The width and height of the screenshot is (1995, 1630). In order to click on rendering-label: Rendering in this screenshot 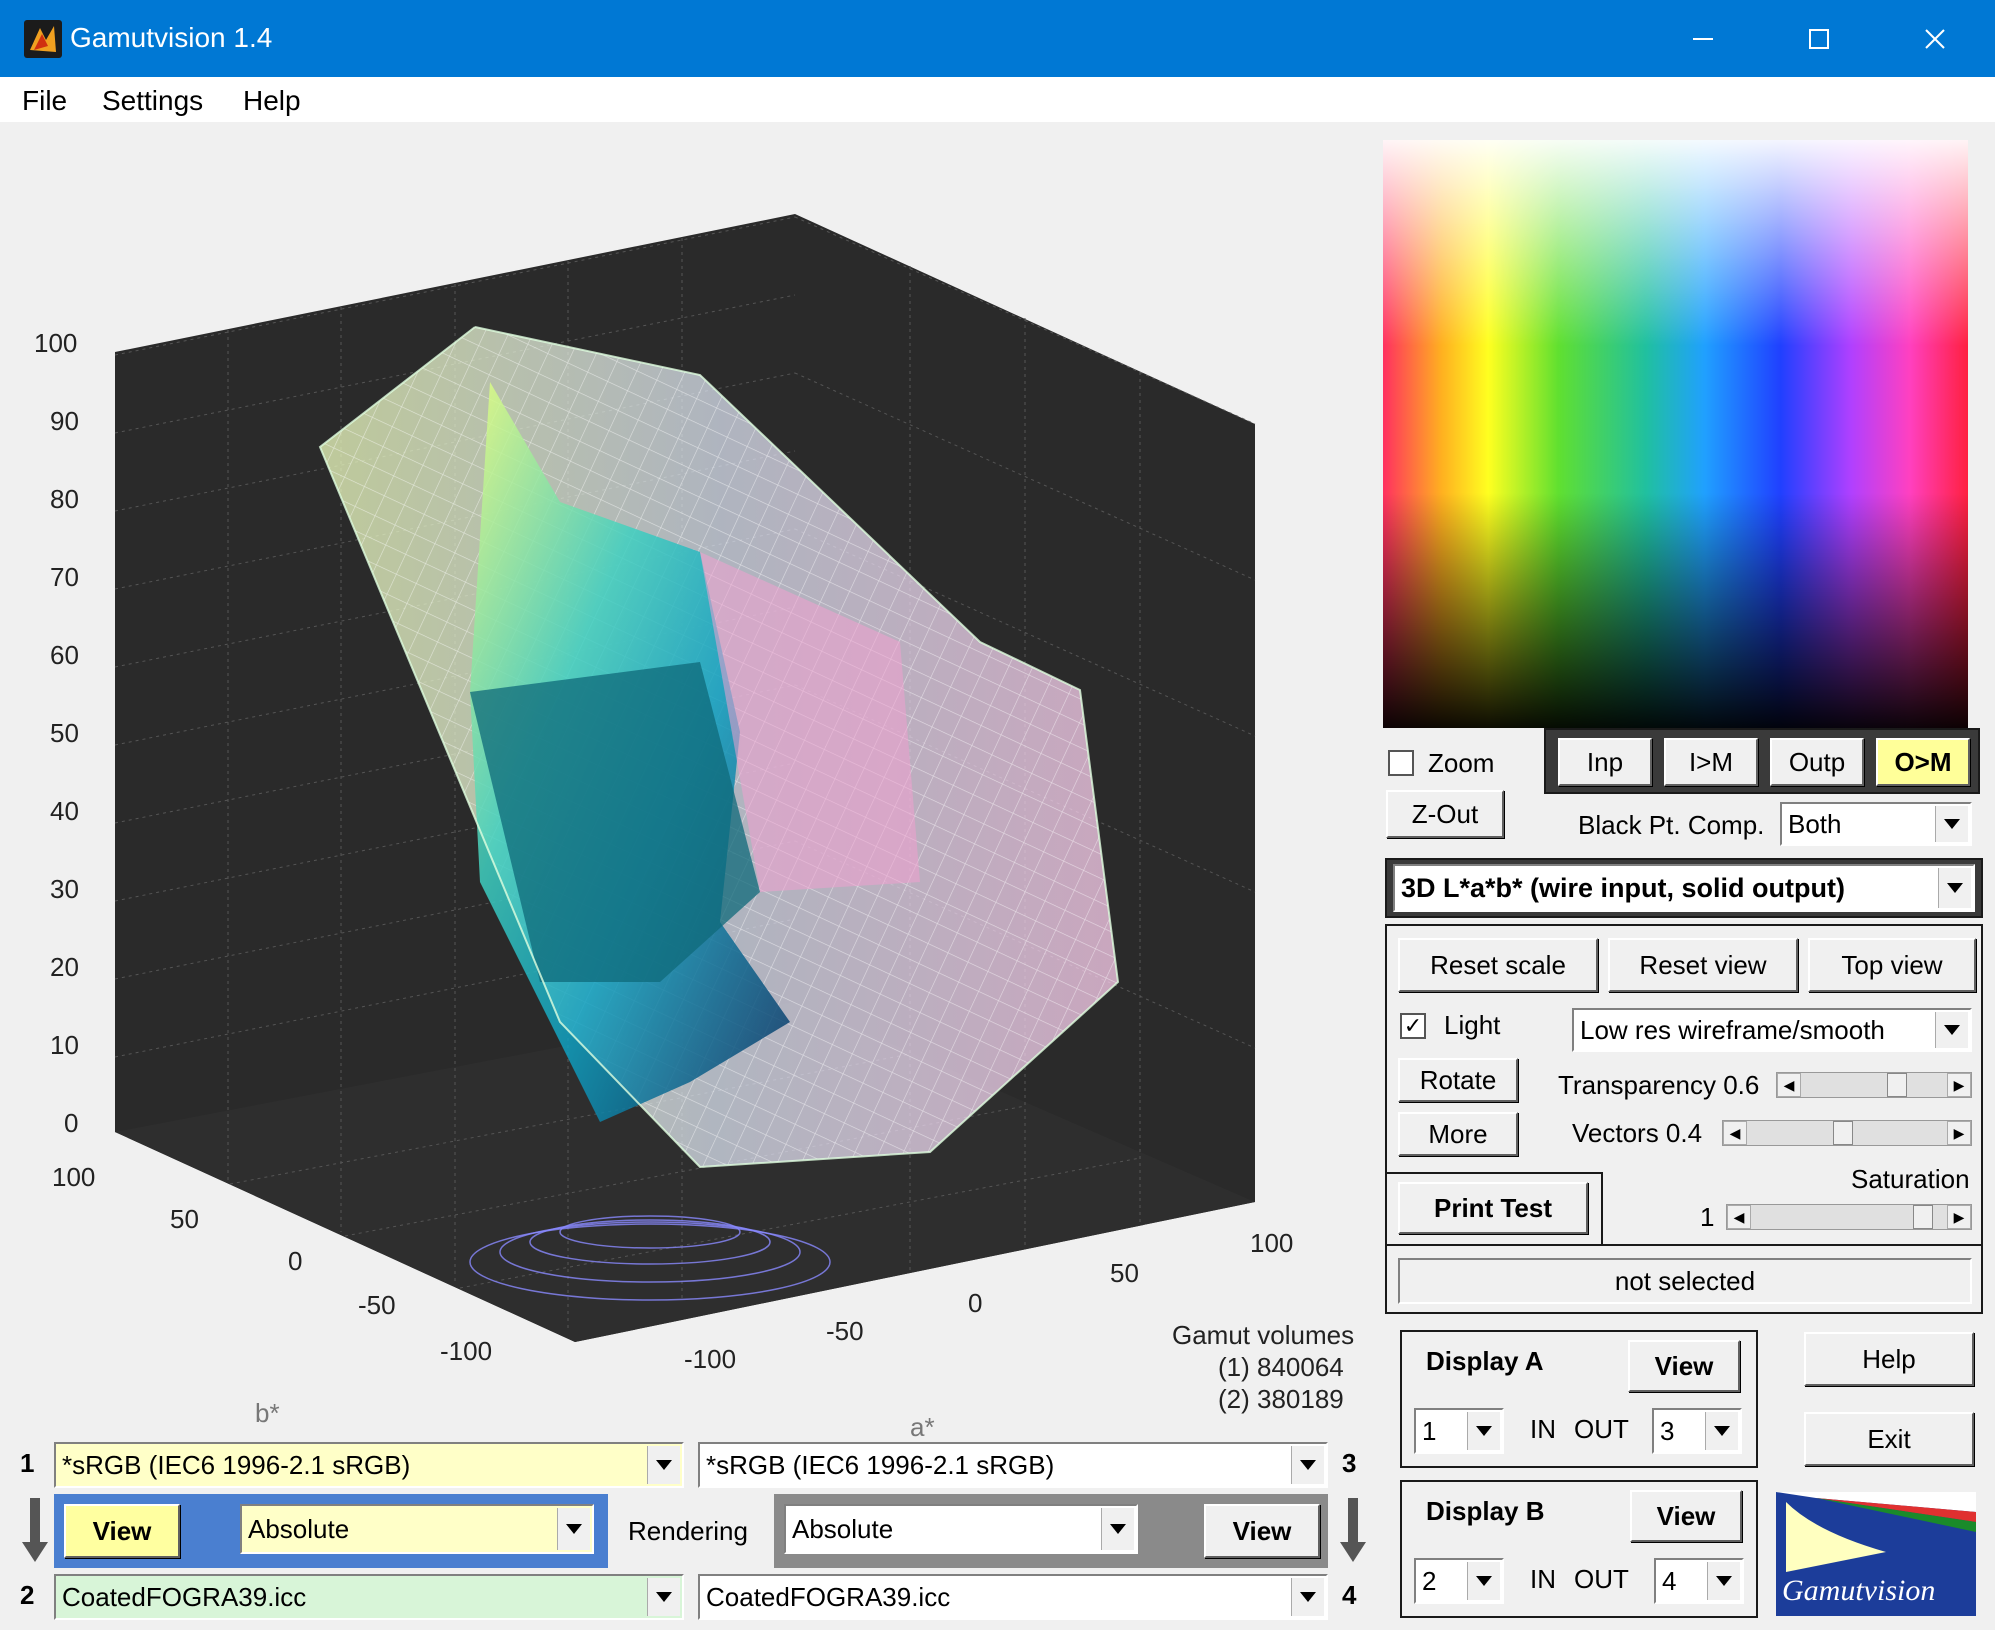, I will do `click(688, 1531)`.